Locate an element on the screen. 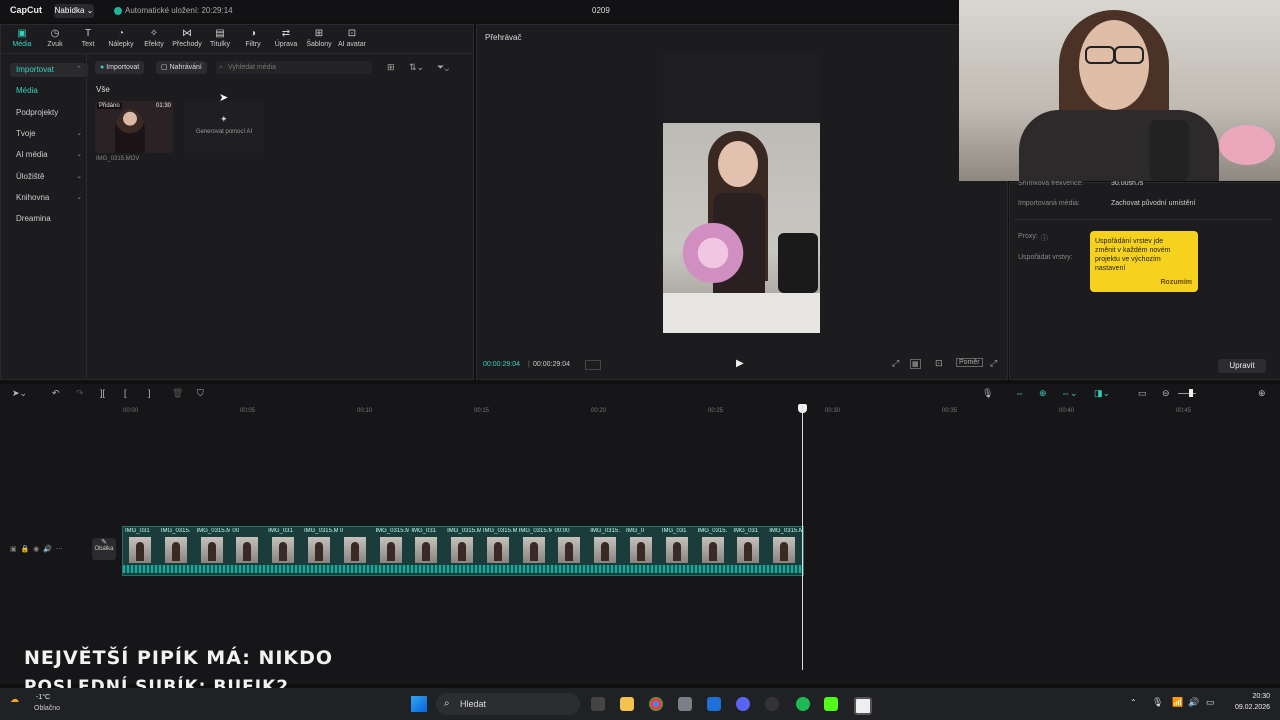 The height and width of the screenshot is (720, 1280). record-button: ▢ Nahrávání is located at coordinates (181, 67).